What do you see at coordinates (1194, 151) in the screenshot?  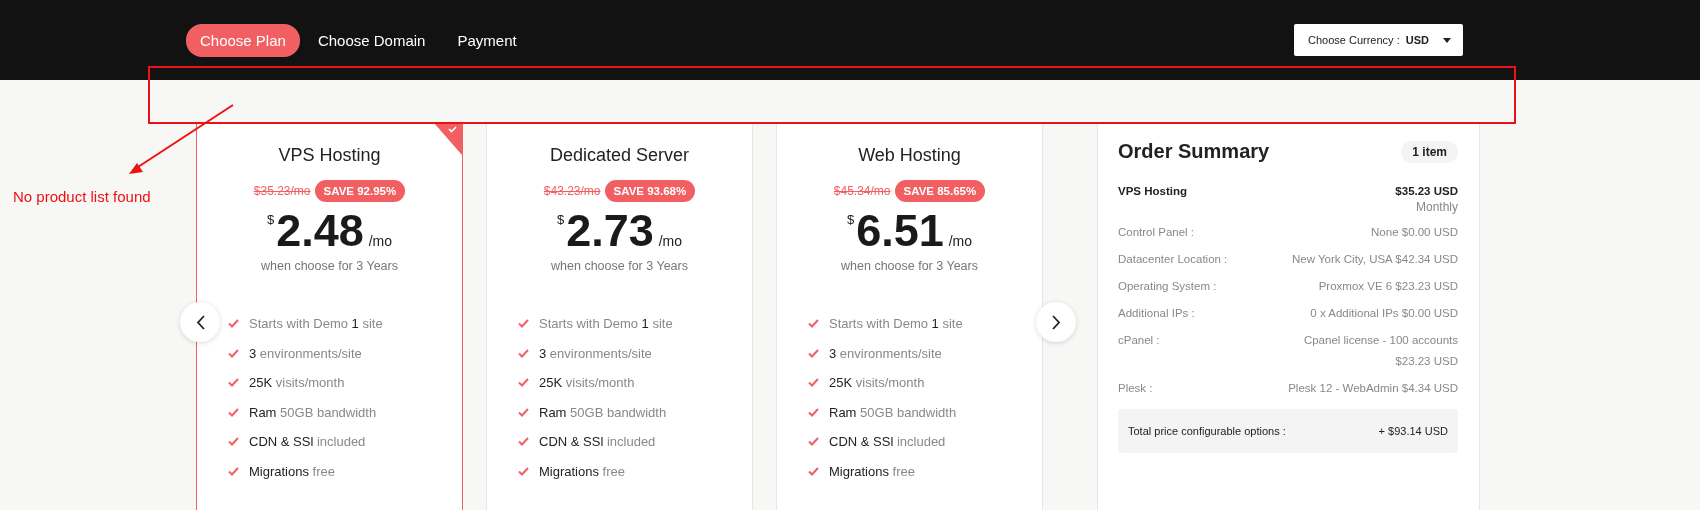 I see `summary-title: Order Summary` at bounding box center [1194, 151].